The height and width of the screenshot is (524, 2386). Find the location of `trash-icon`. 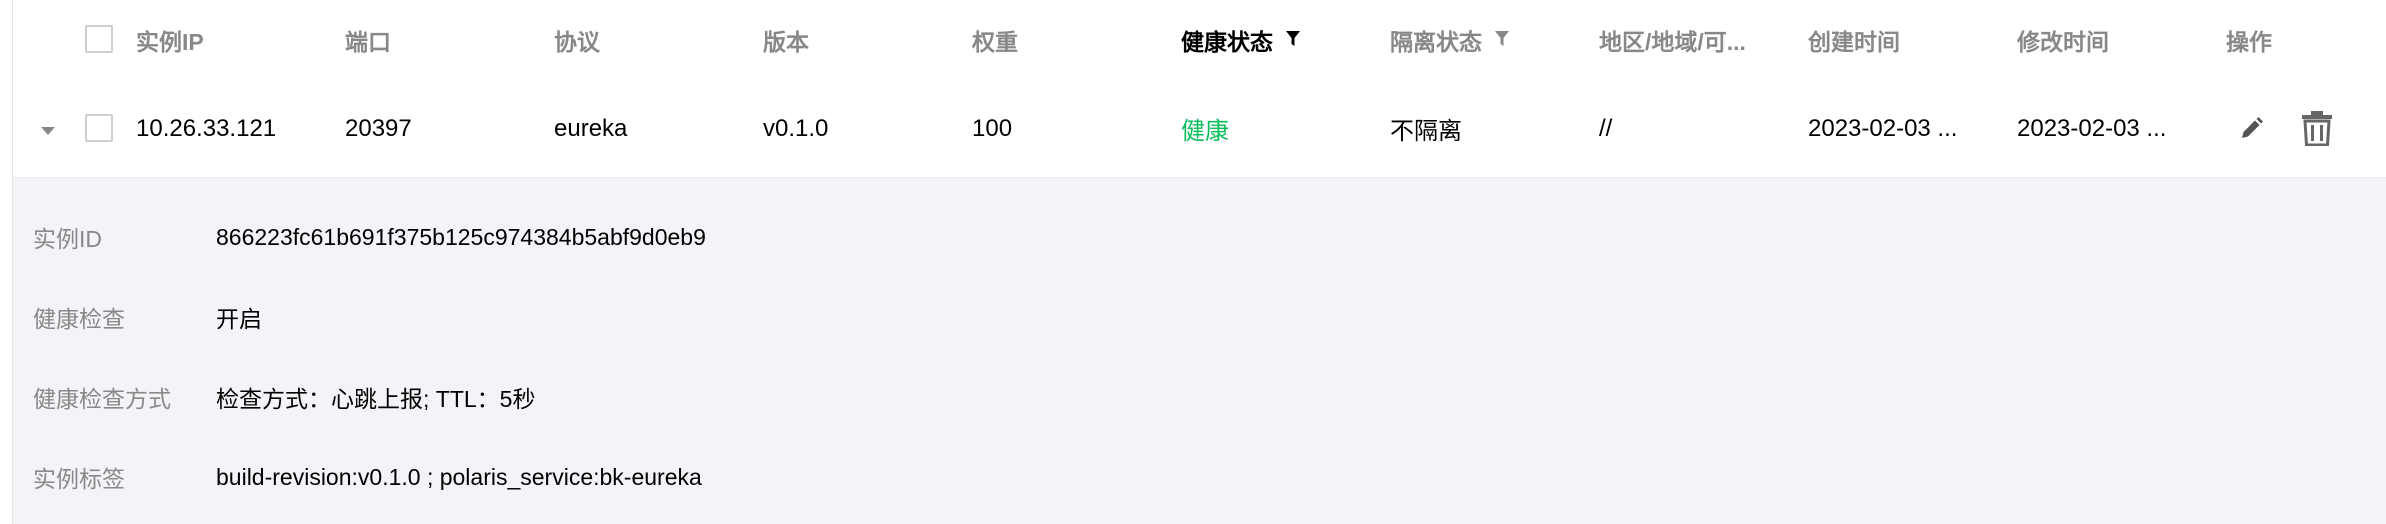

trash-icon is located at coordinates (2317, 130).